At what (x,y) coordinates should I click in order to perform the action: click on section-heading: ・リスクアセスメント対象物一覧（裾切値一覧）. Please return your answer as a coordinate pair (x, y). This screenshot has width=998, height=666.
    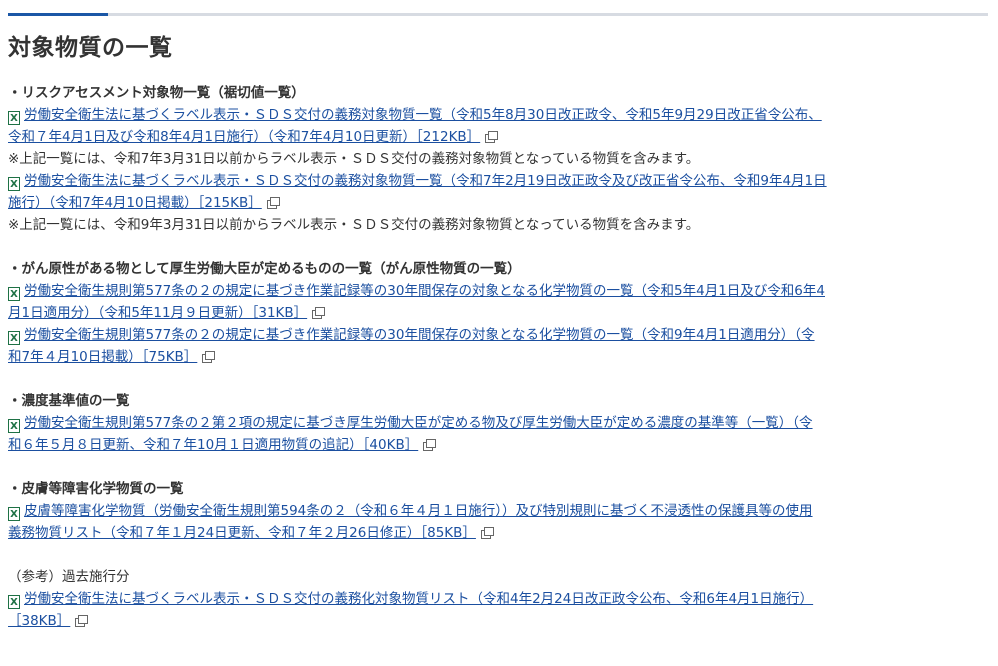
    Looking at the image, I should click on (156, 93).